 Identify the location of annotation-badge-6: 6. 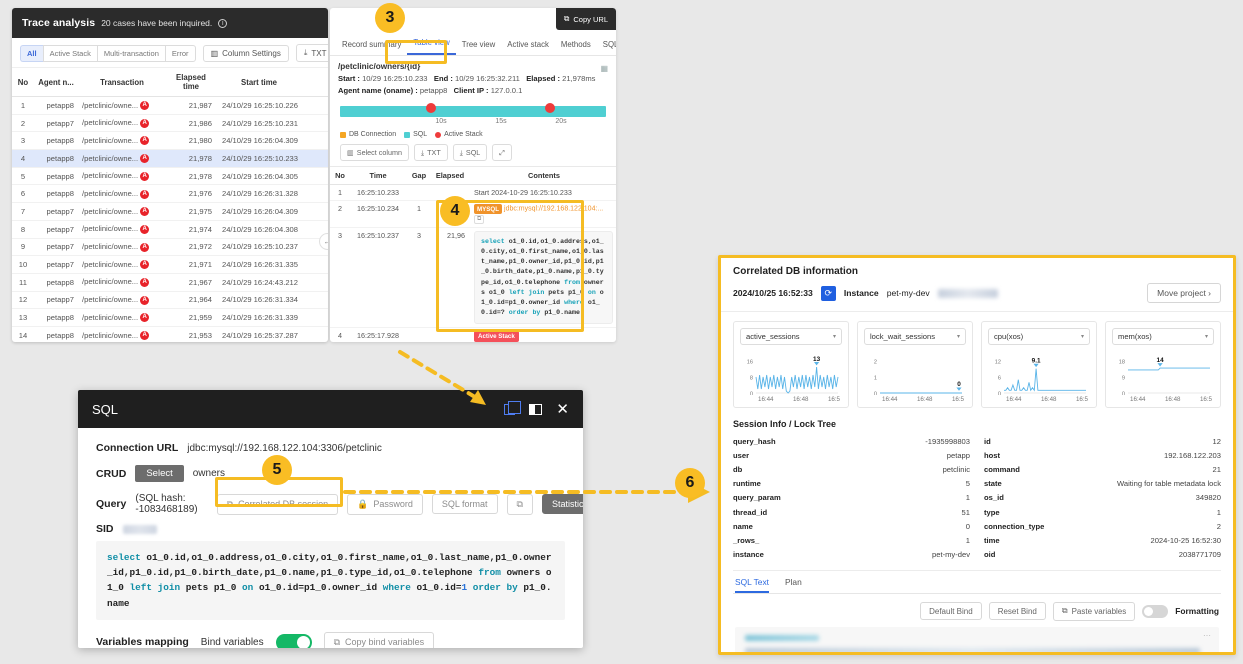
(690, 483).